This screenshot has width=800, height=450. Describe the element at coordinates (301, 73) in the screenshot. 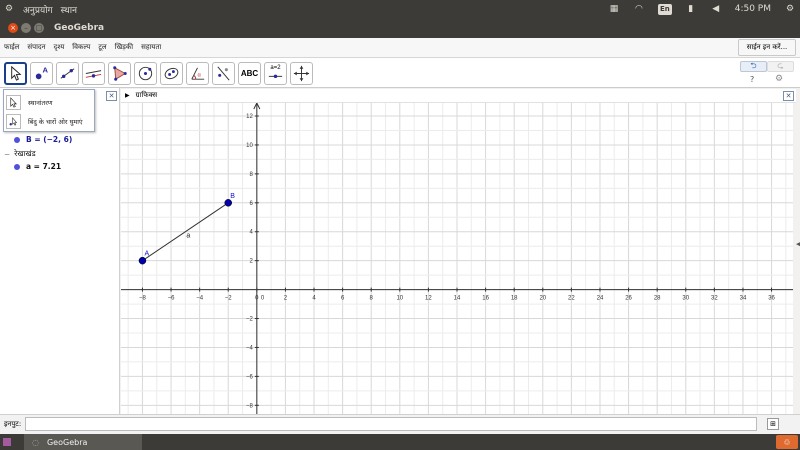

I see `move-graphics-tool` at that location.